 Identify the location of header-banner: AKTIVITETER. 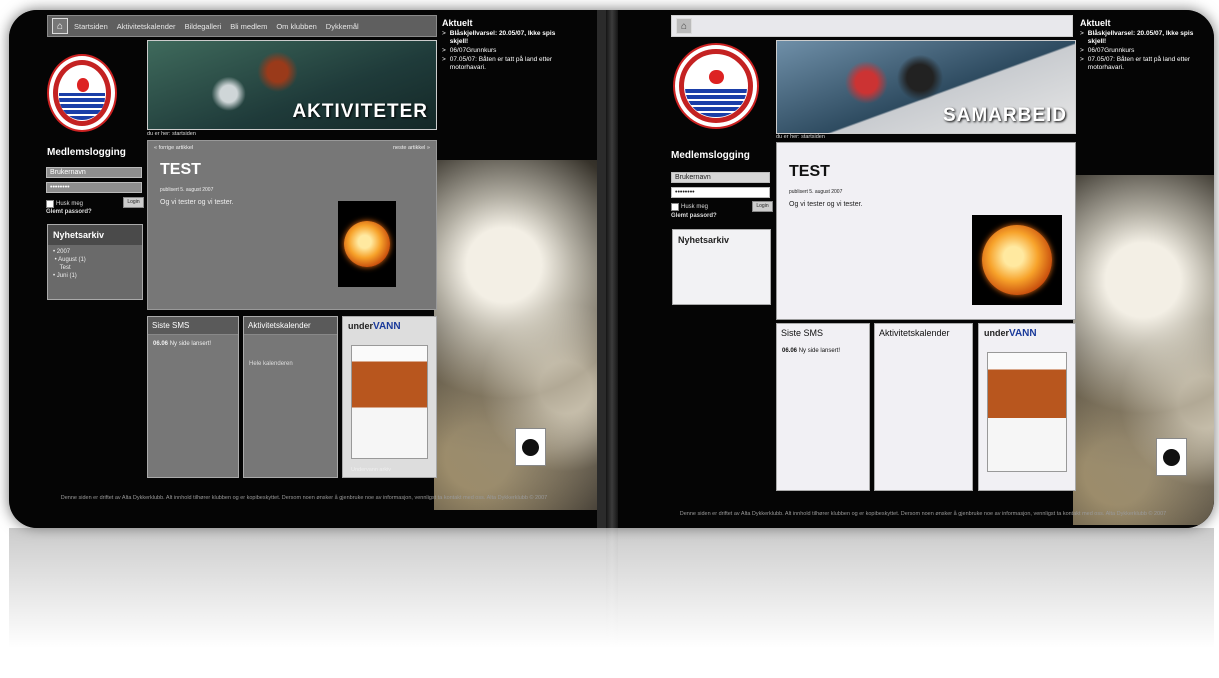
(292, 85).